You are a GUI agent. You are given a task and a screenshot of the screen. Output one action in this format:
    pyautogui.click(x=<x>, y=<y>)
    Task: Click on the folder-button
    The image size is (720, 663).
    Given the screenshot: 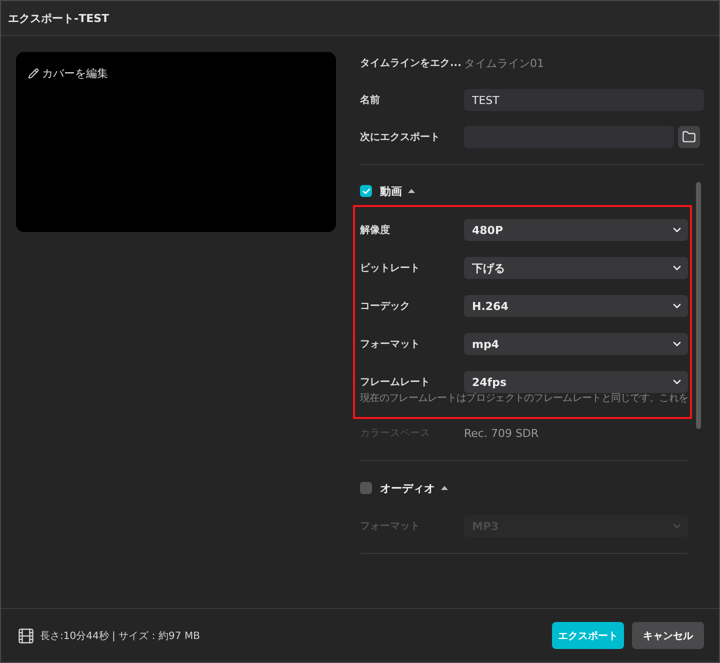 What is the action you would take?
    pyautogui.click(x=689, y=137)
    